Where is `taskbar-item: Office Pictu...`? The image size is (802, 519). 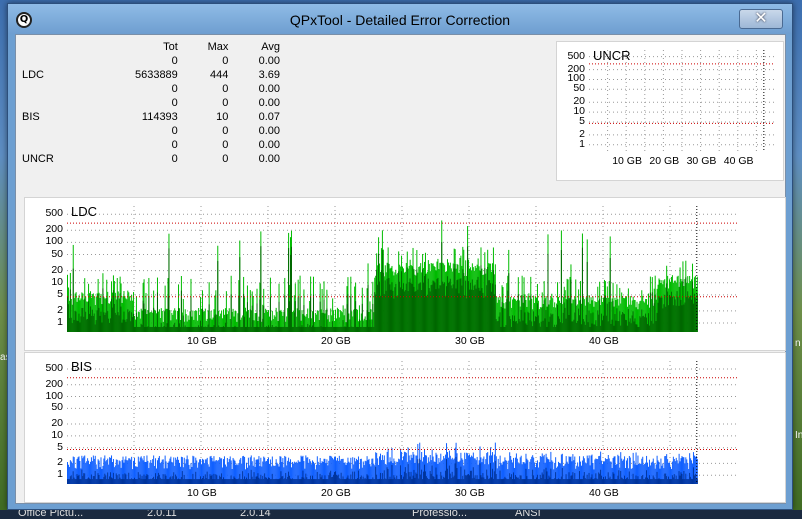 taskbar-item: Office Pictu... is located at coordinates (50, 514).